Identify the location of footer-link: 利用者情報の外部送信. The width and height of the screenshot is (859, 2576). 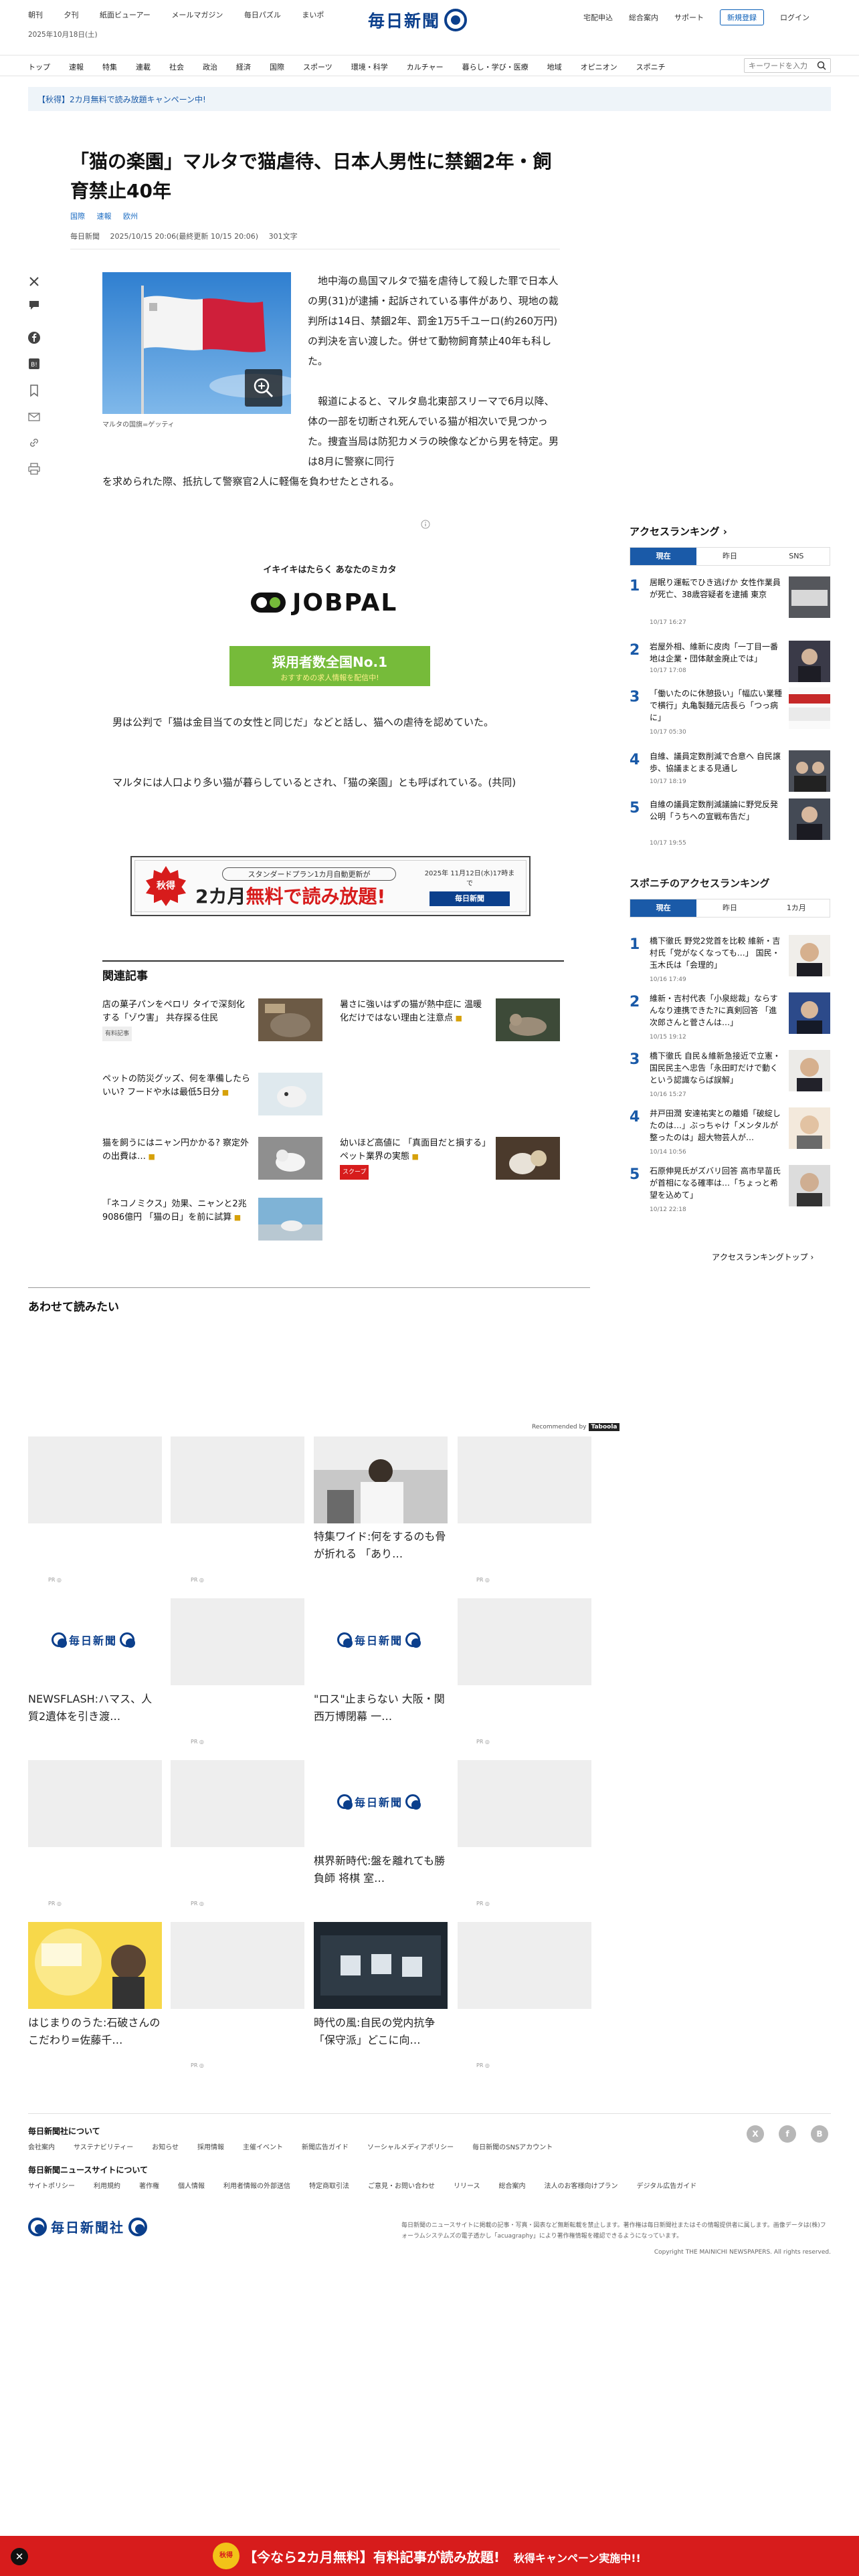
(256, 2185).